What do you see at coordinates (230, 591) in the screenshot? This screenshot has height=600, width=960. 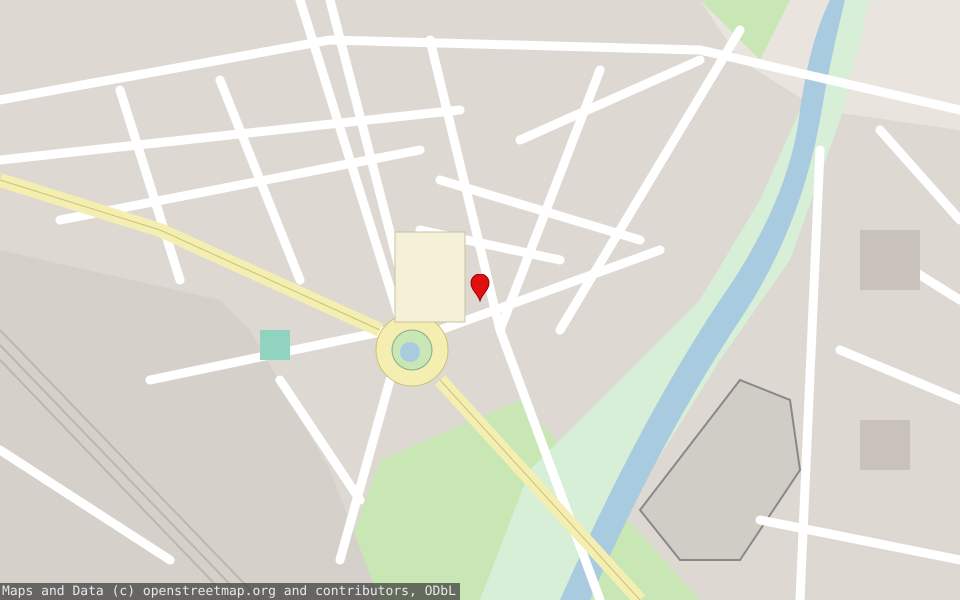 I see `map-attribution: Maps and Data (c) openstreetmap.org and contributors, ODbL` at bounding box center [230, 591].